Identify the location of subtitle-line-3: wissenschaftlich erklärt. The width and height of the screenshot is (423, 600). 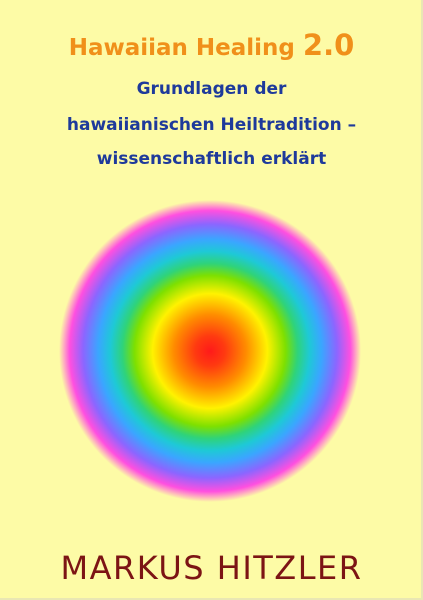
(211, 159).